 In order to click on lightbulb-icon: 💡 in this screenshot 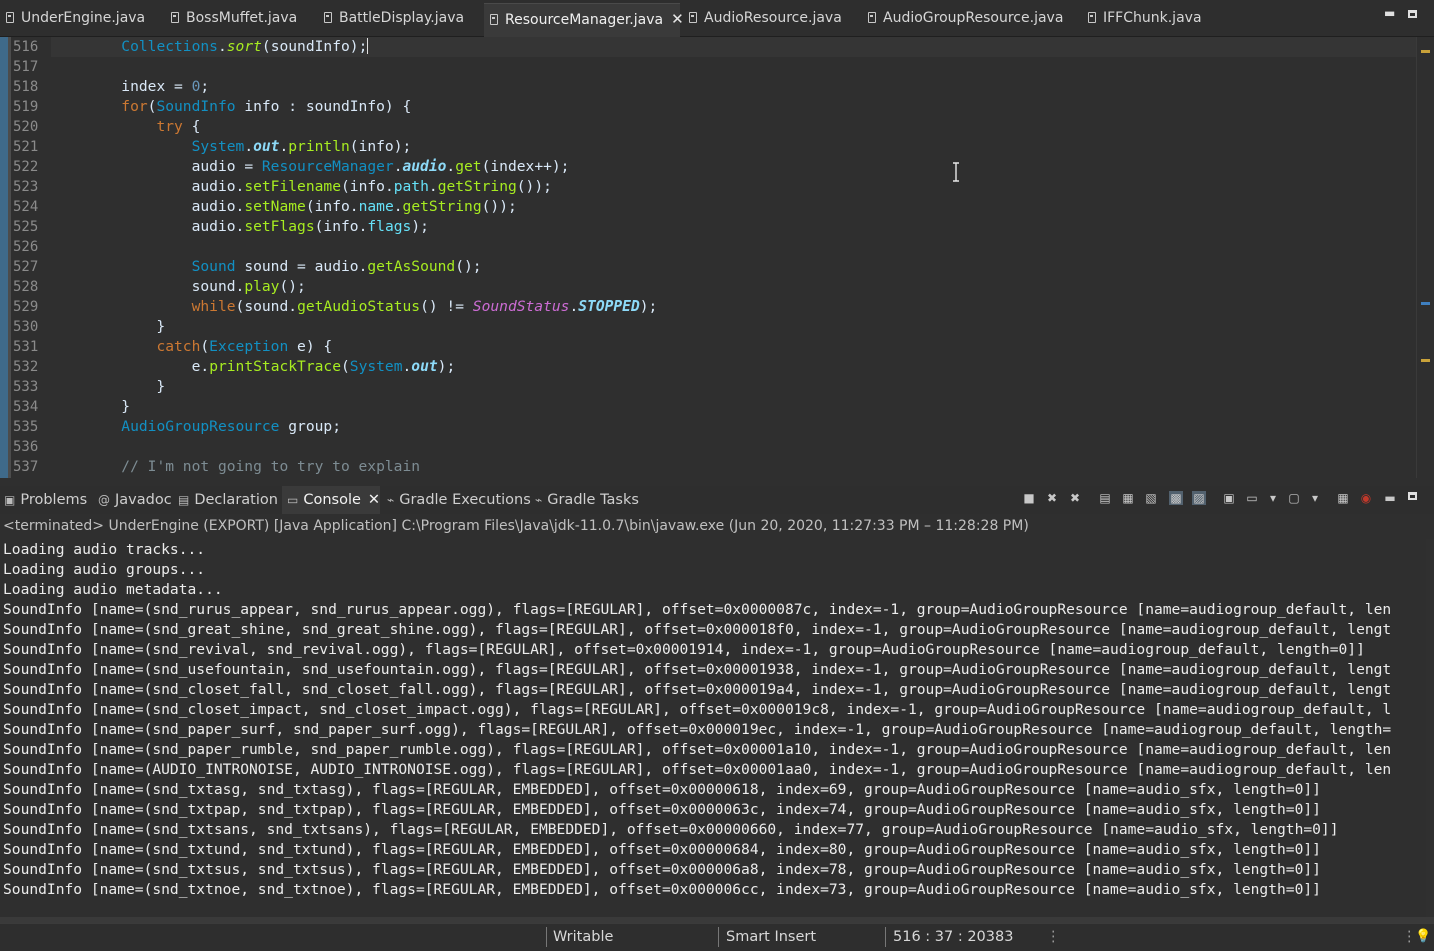, I will do `click(1423, 937)`.